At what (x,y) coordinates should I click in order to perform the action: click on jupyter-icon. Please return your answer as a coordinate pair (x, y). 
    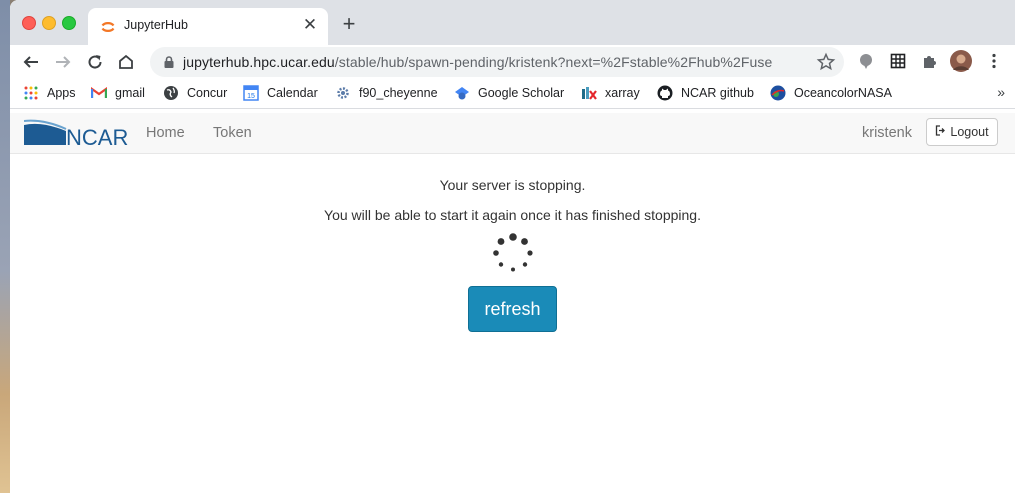
    Looking at the image, I should click on (108, 27).